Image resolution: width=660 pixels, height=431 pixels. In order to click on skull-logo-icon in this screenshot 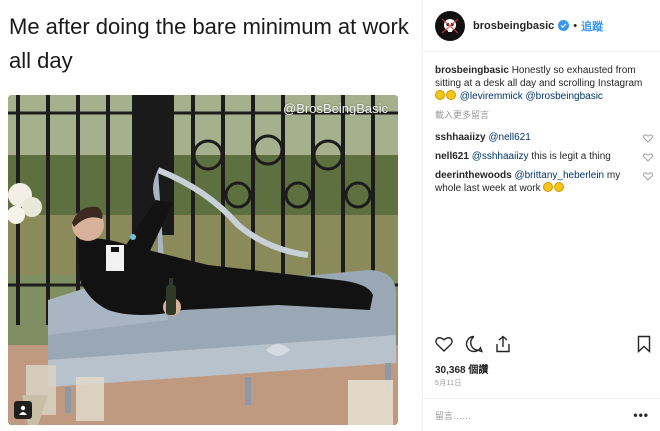, I will do `click(450, 25)`.